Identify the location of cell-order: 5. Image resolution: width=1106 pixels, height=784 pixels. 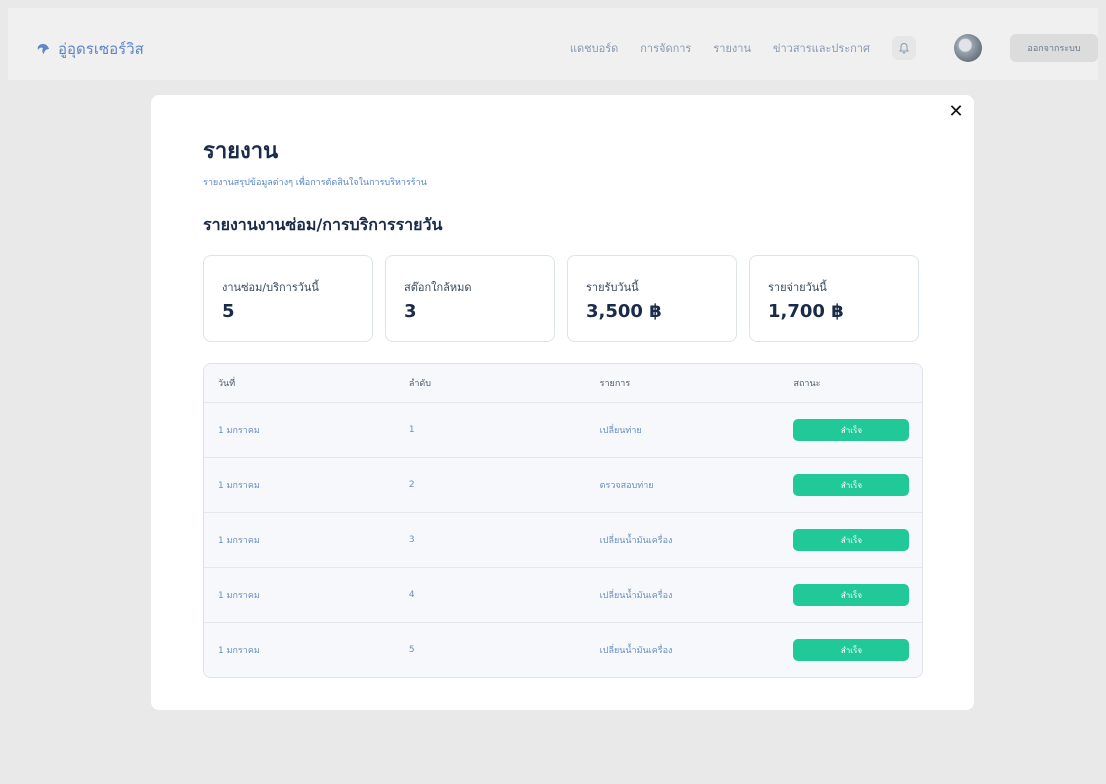
(411, 650).